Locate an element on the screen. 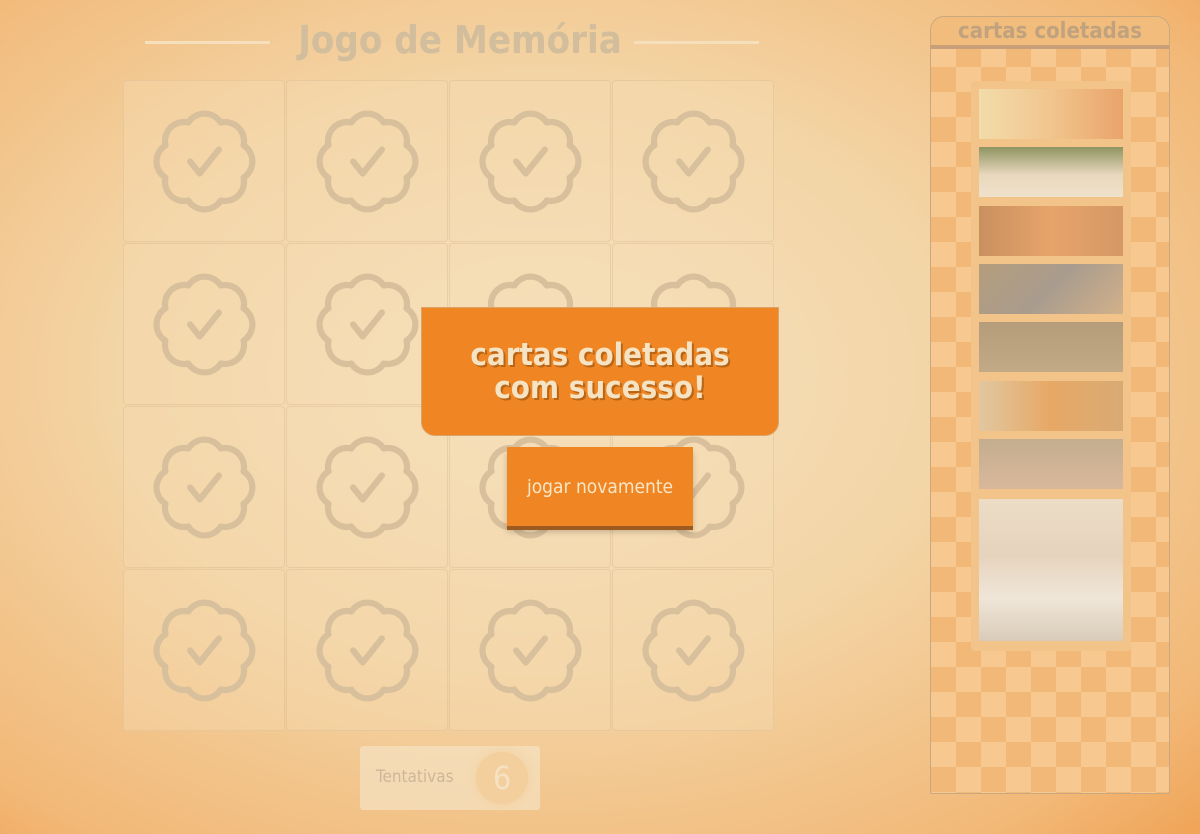  success-line-2: com sucesso! is located at coordinates (600, 387).